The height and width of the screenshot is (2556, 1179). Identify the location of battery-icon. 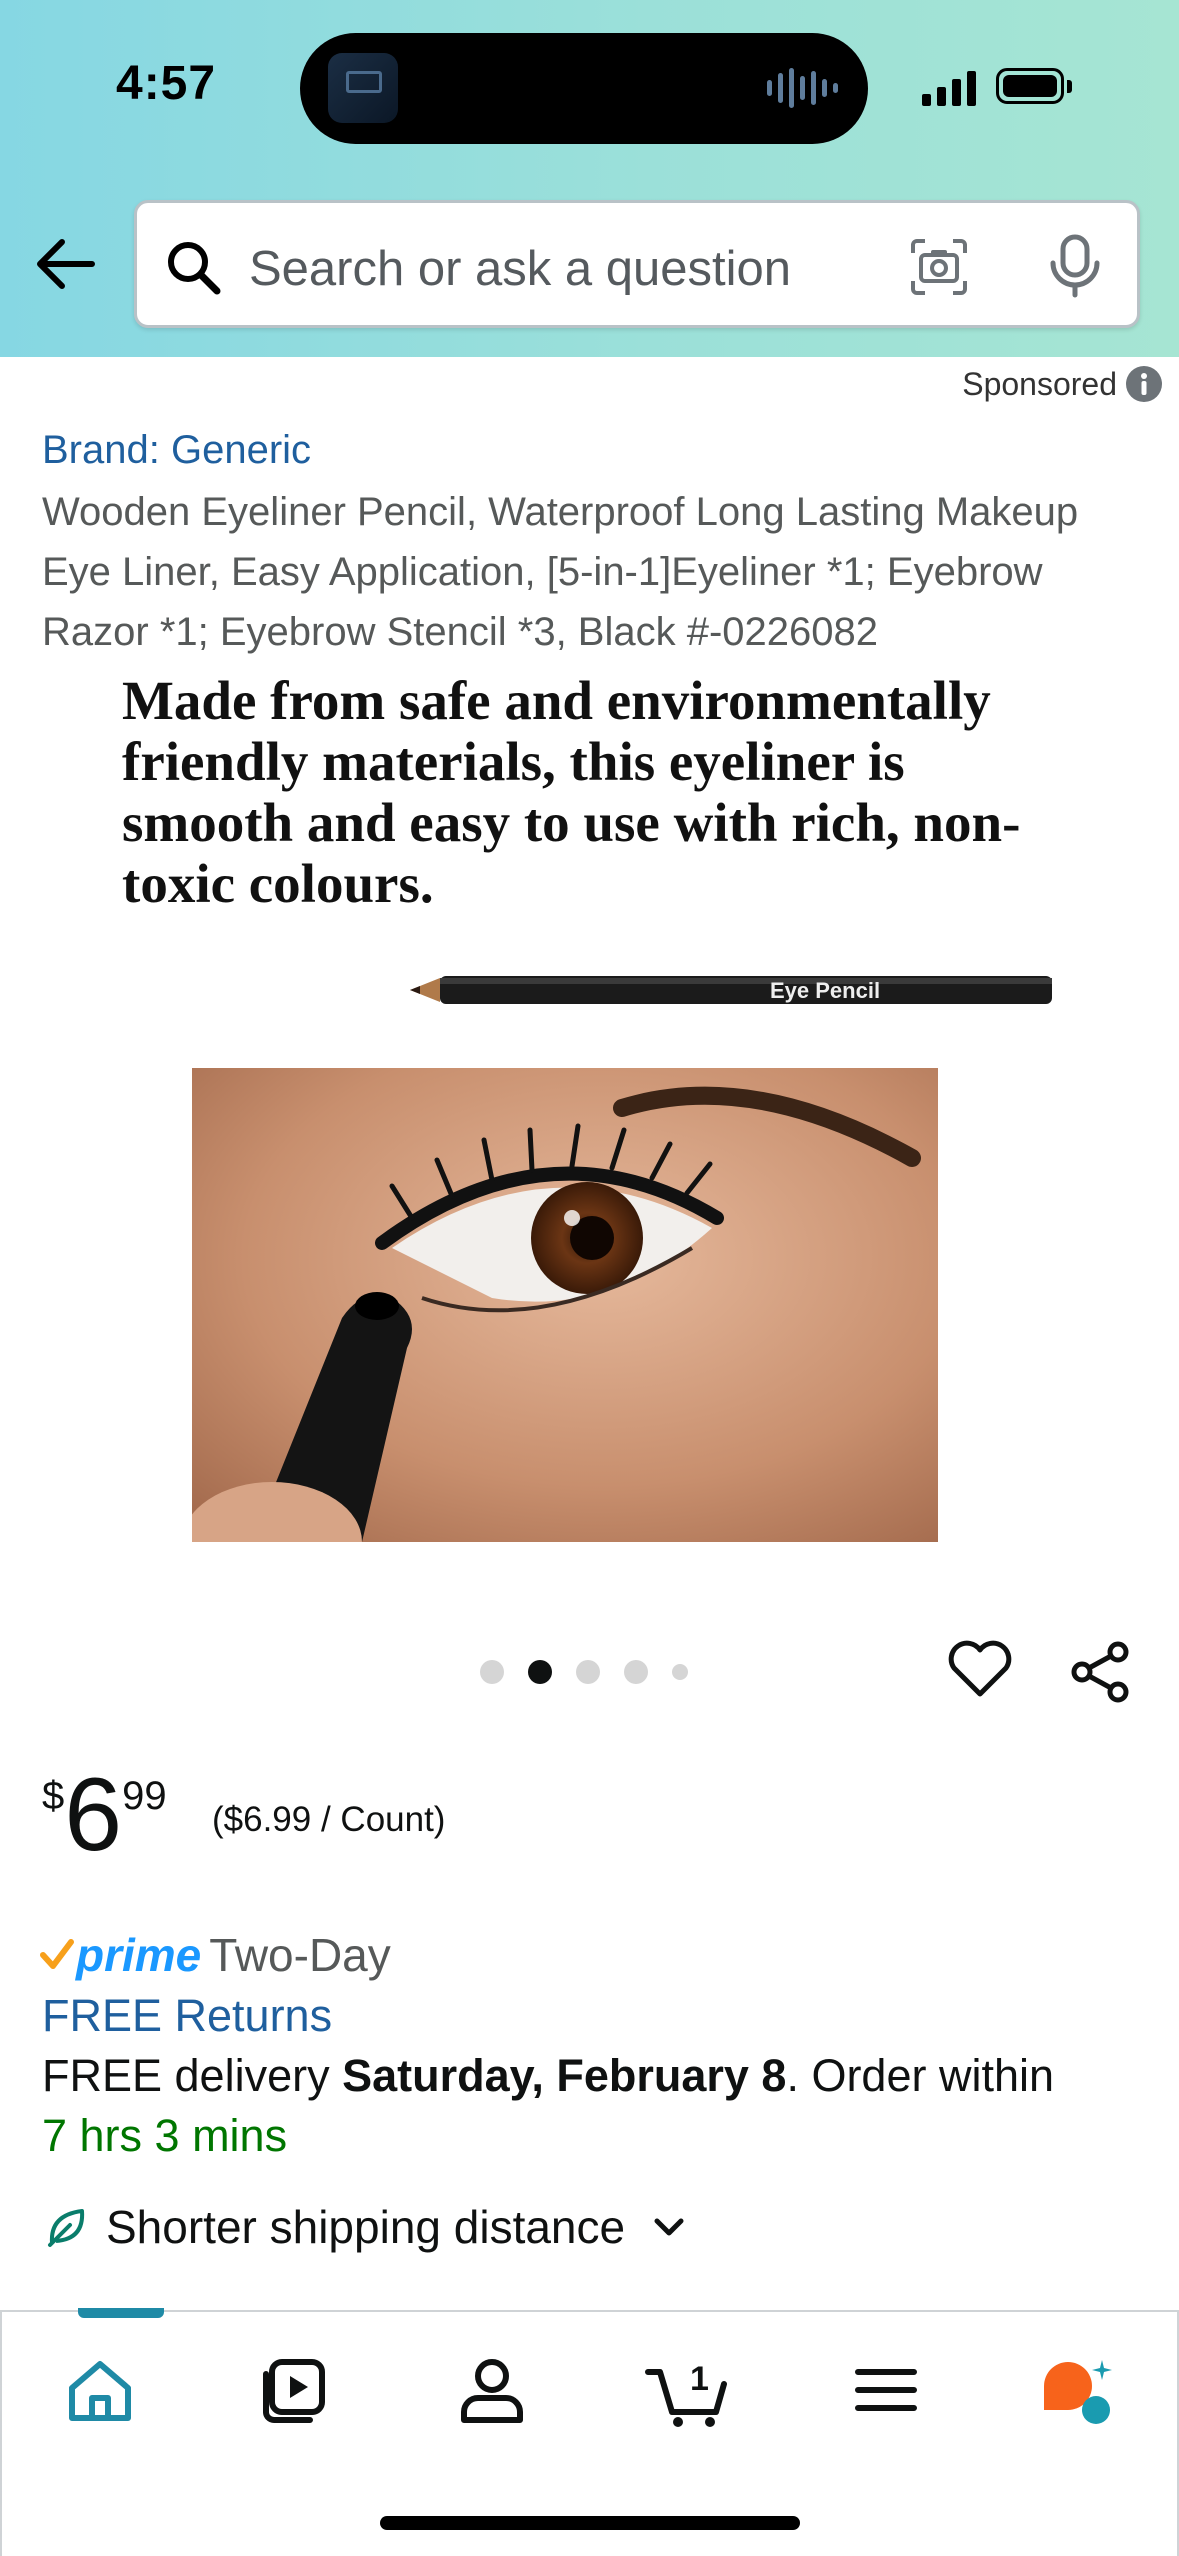
(1030, 86).